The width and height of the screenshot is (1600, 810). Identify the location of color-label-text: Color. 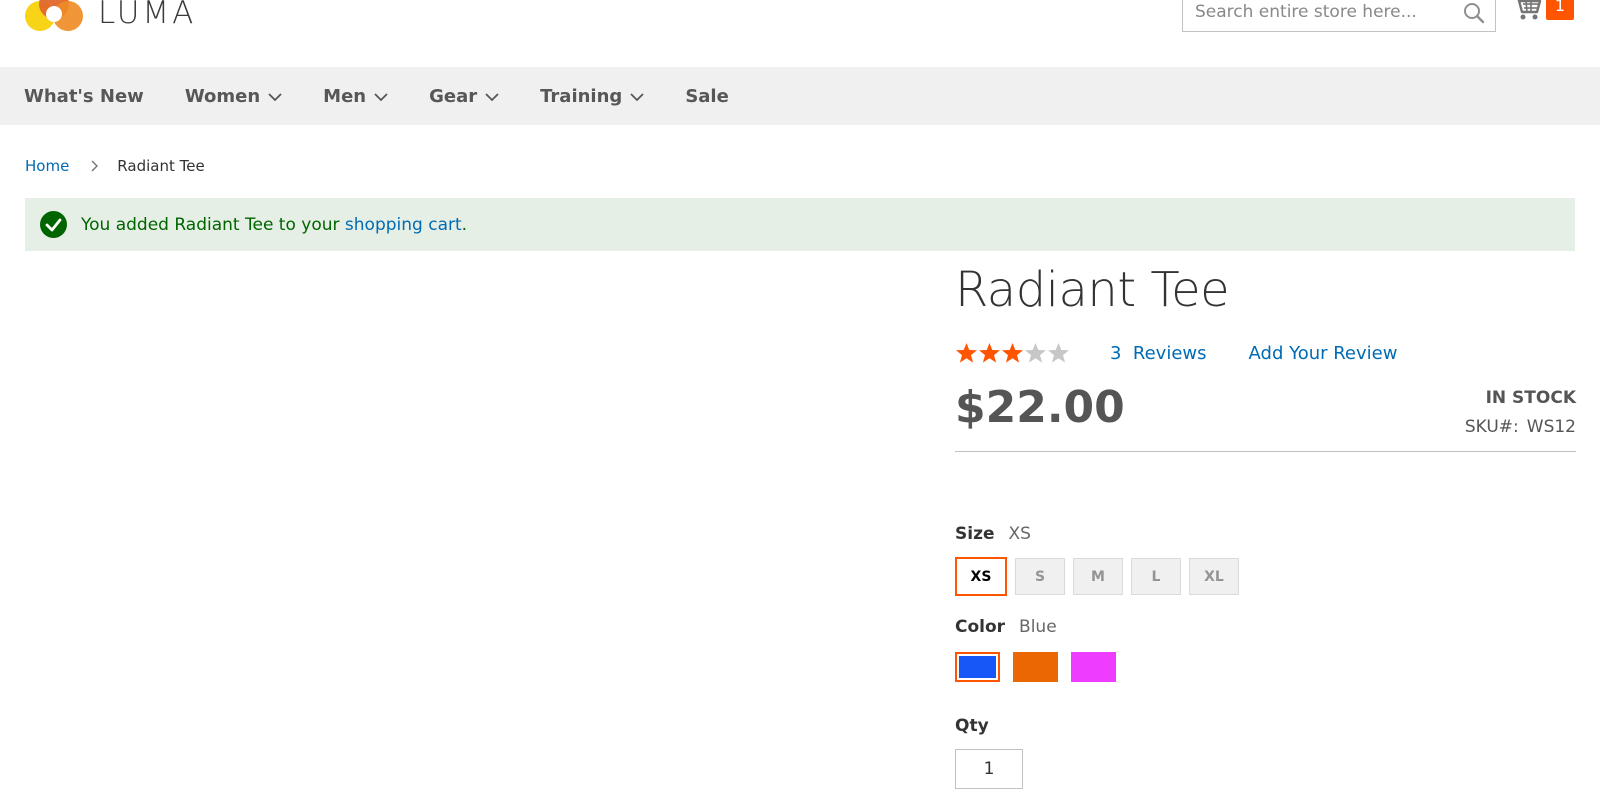
(980, 627).